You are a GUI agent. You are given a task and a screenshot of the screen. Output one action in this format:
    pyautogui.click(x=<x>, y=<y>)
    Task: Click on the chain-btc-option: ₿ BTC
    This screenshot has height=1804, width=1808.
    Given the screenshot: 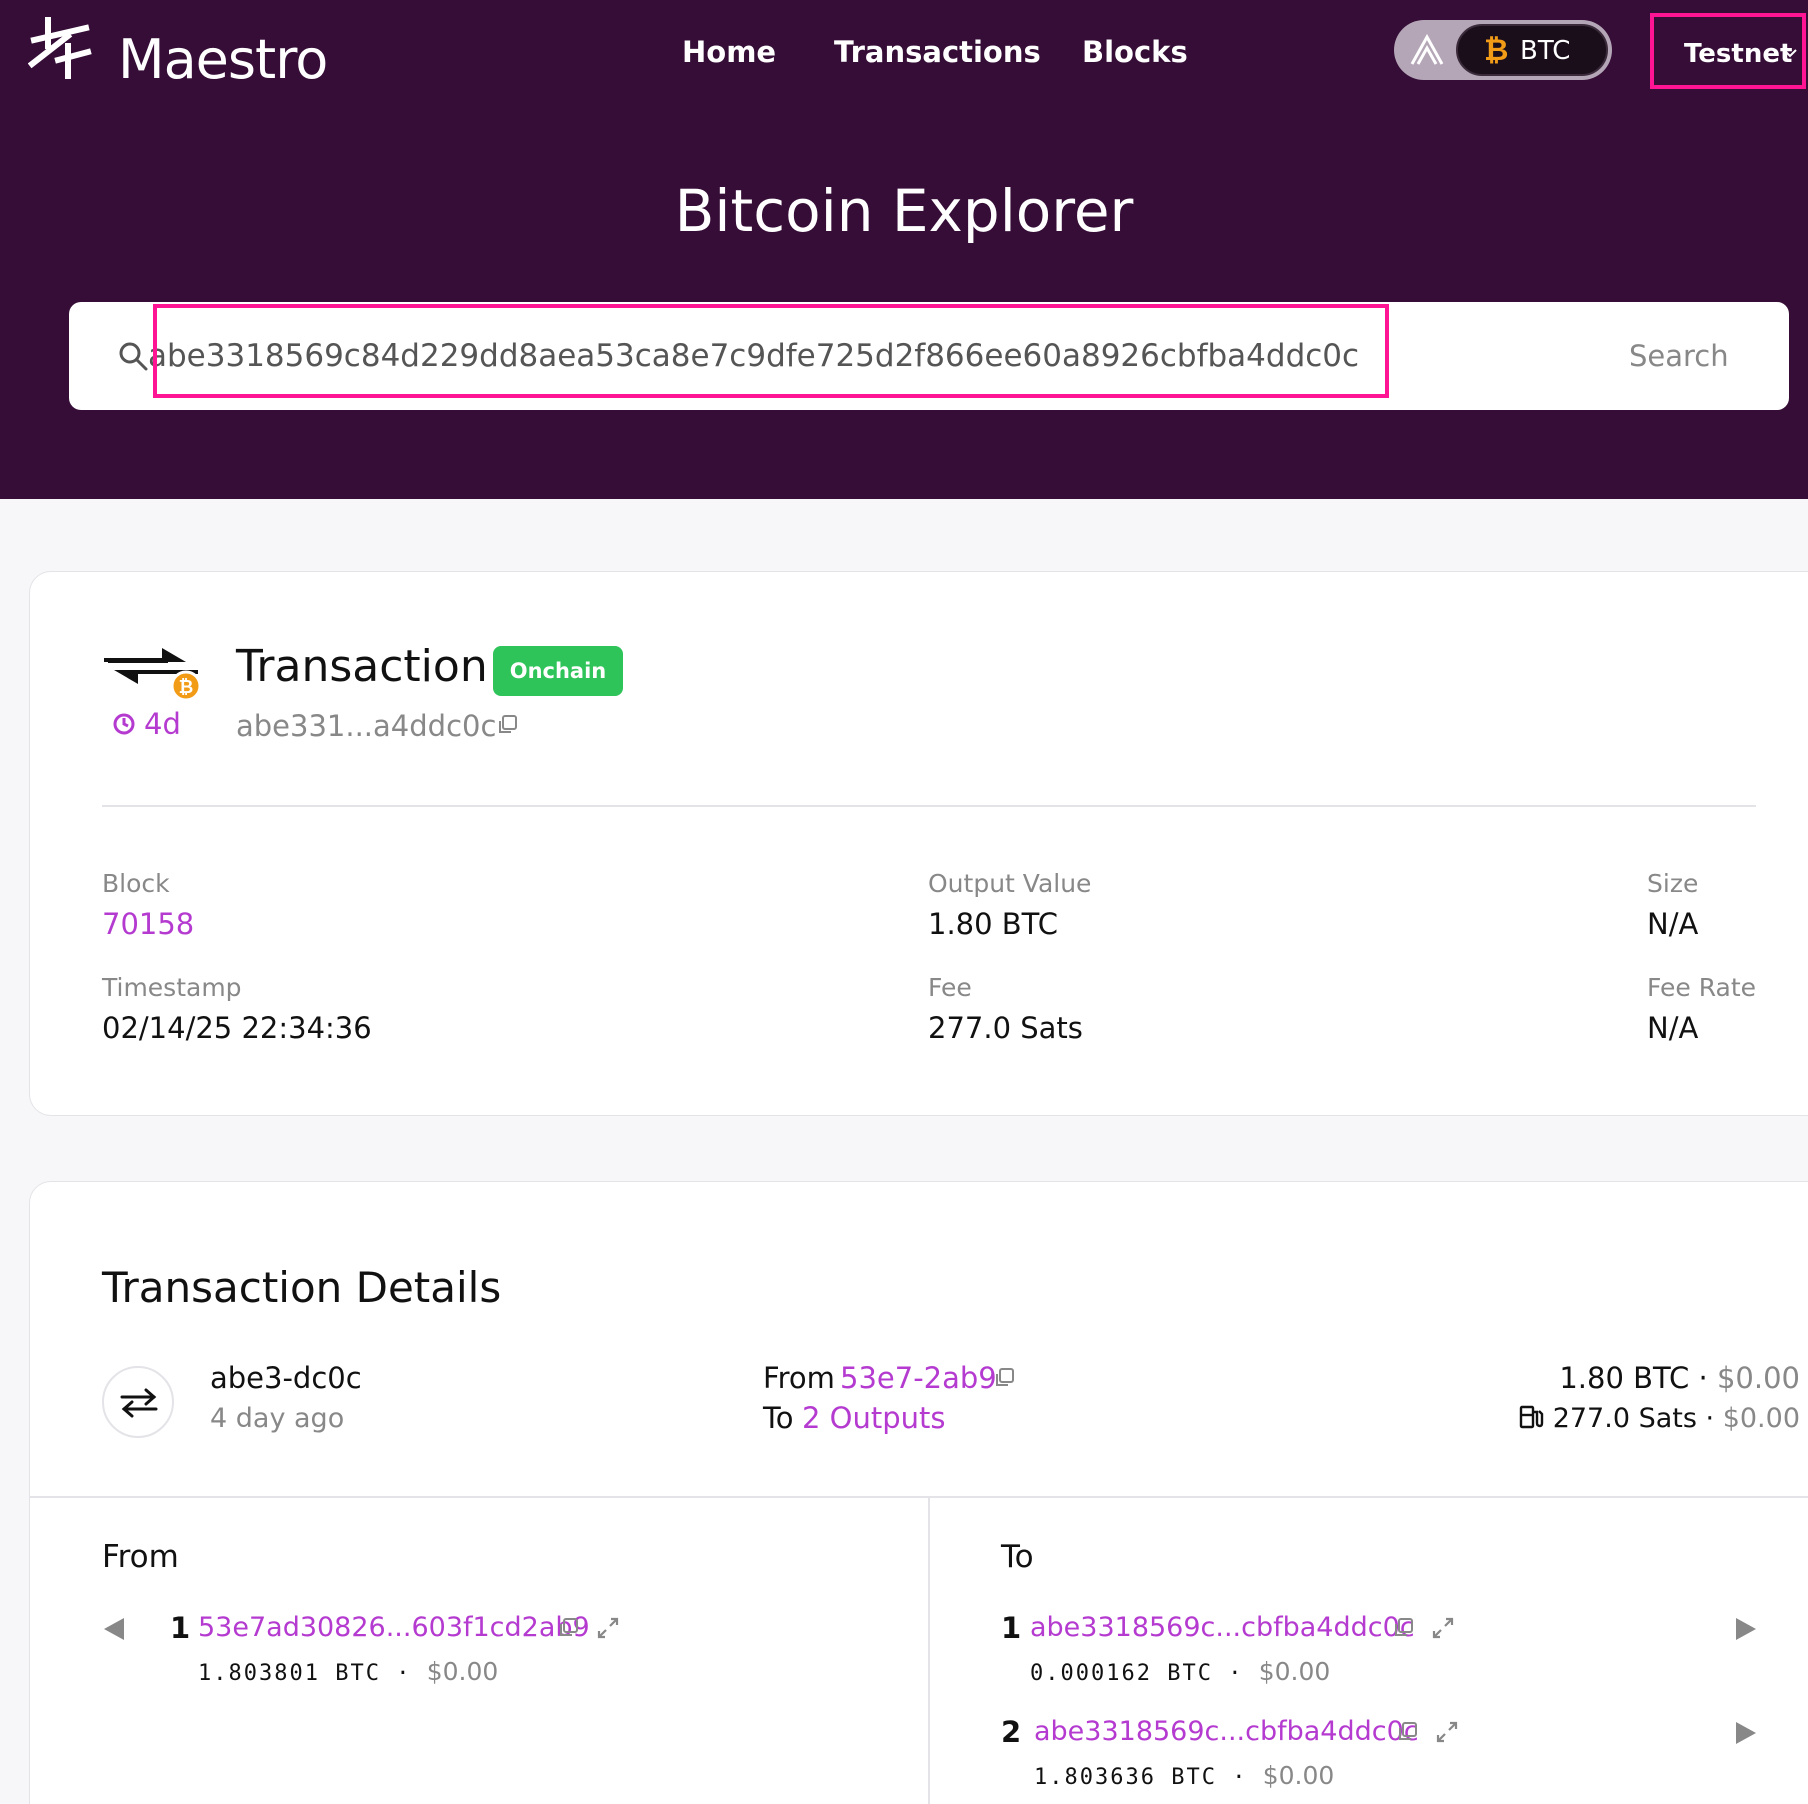 What is the action you would take?
    pyautogui.click(x=1532, y=50)
    